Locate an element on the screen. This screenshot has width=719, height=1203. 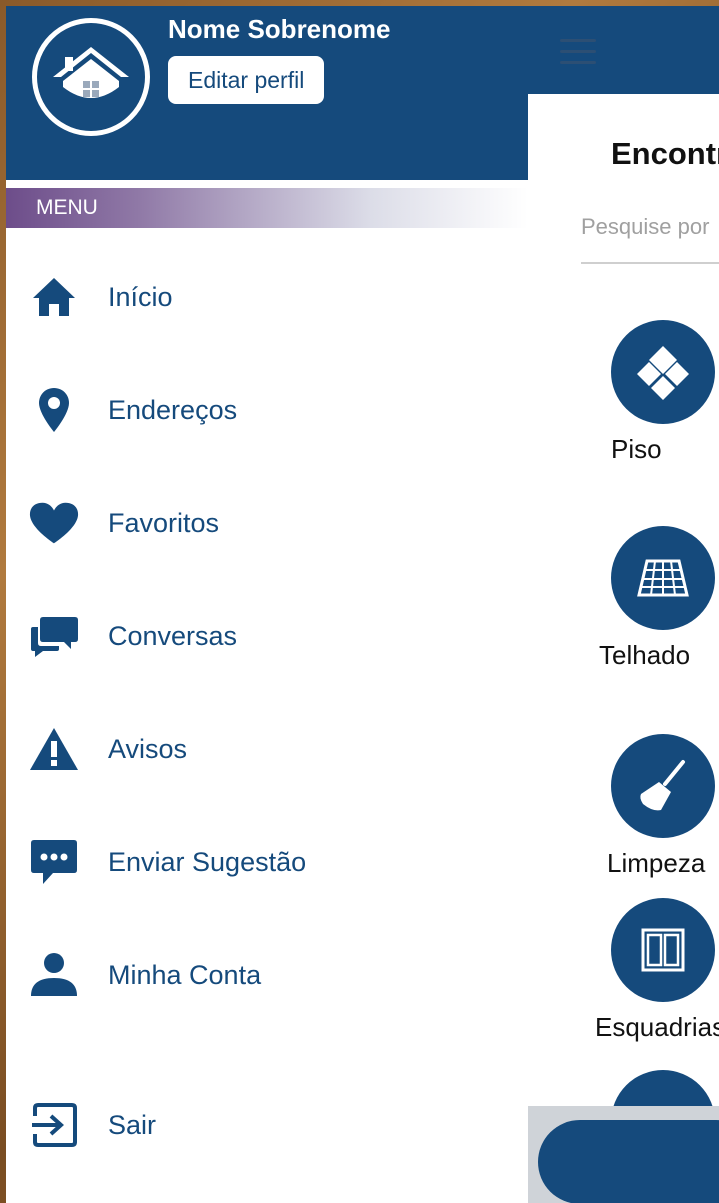
avatar is located at coordinates (91, 77).